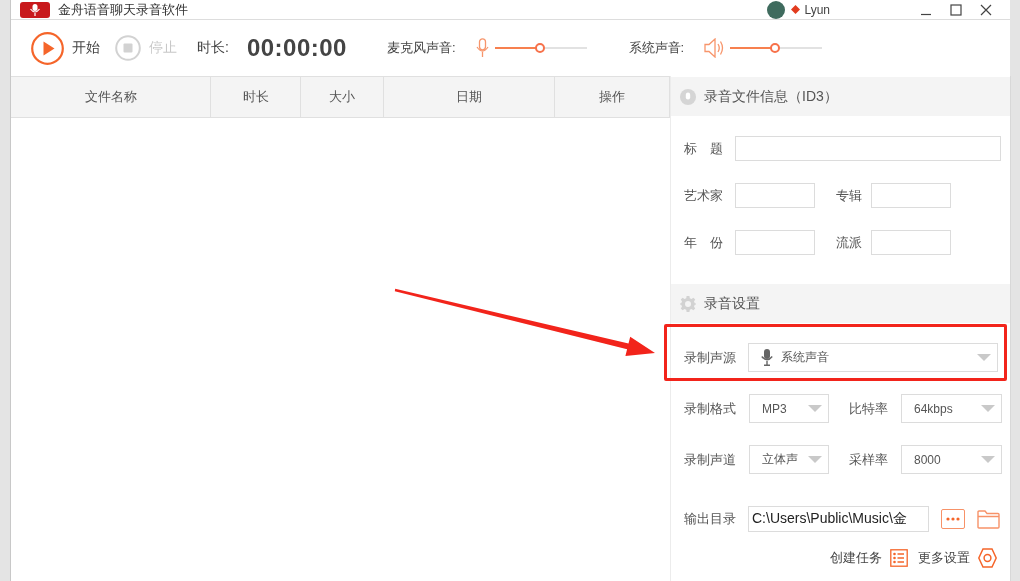  I want to click on duration-timer: 00:00:00, so click(296, 48).